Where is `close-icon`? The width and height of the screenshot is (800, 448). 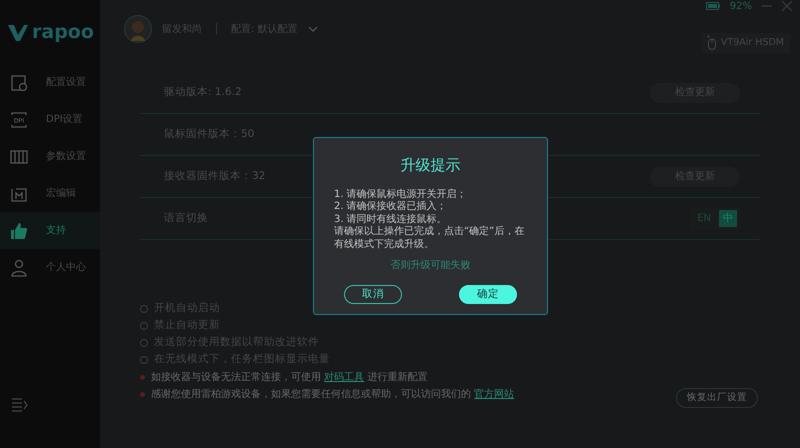
close-icon is located at coordinates (787, 6).